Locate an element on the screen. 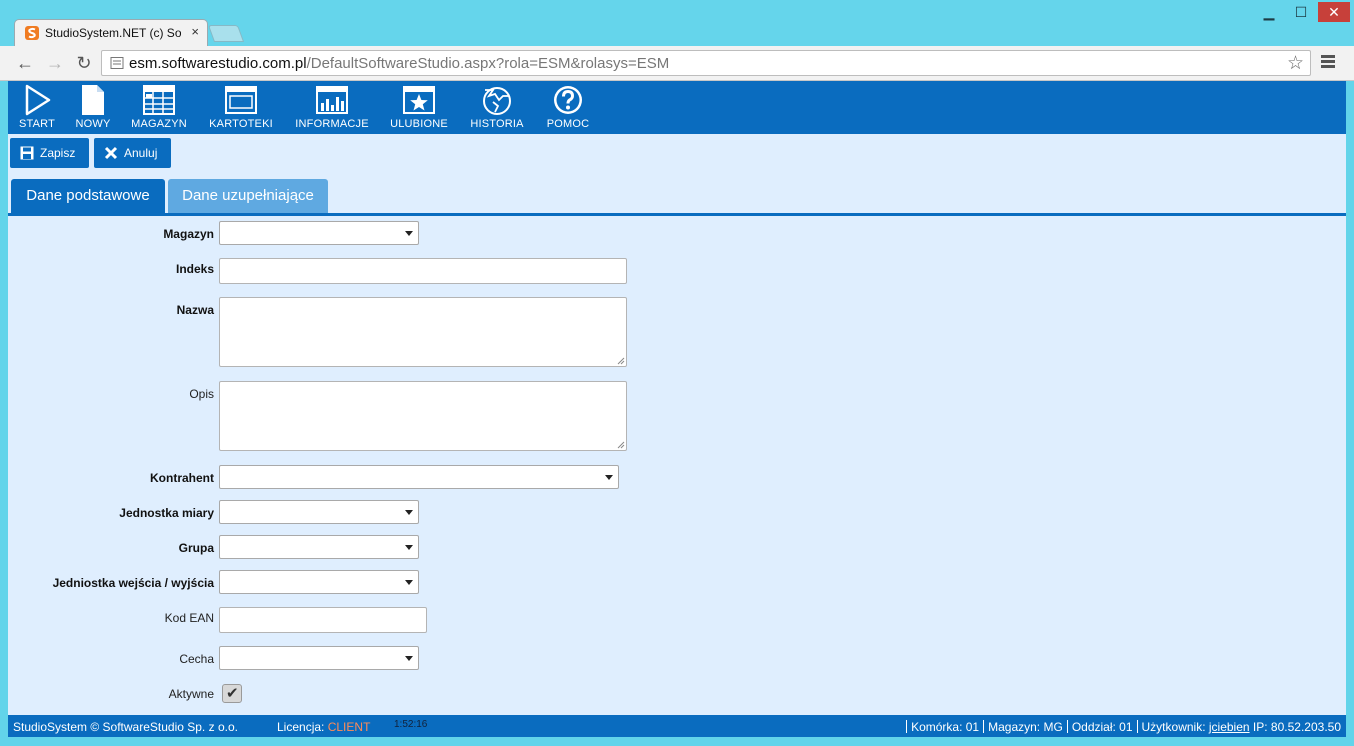 The height and width of the screenshot is (746, 1354). magazyn-label: Magazyn is located at coordinates (188, 234).